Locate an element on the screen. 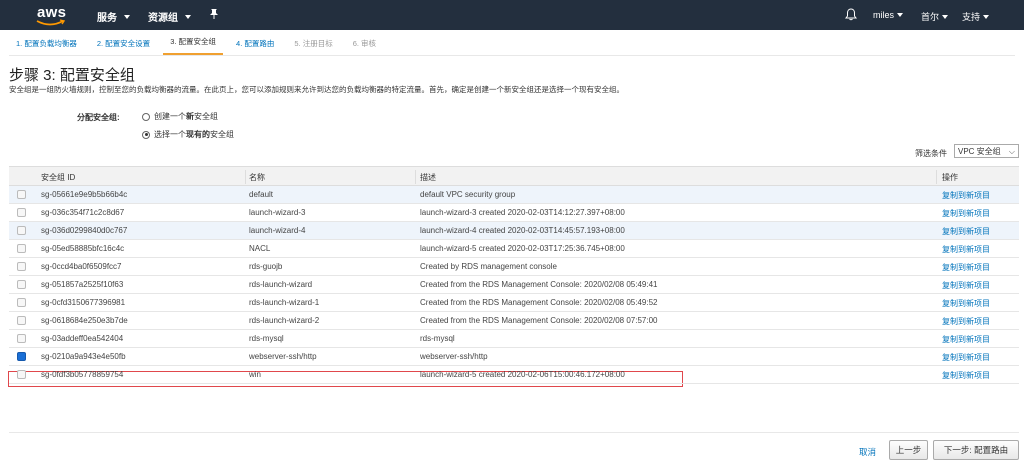 This screenshot has height=467, width=1024. services-menu: 服务 is located at coordinates (113, 16).